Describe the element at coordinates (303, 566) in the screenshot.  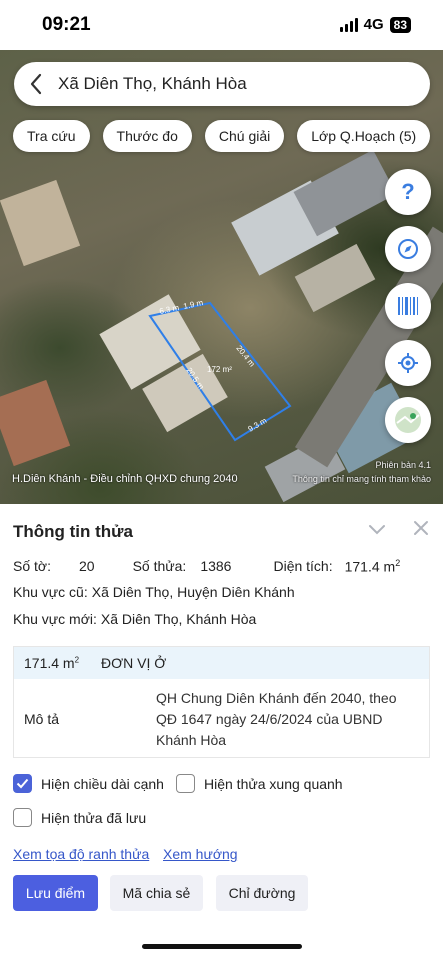
I see `area-label: Diện tích:` at that location.